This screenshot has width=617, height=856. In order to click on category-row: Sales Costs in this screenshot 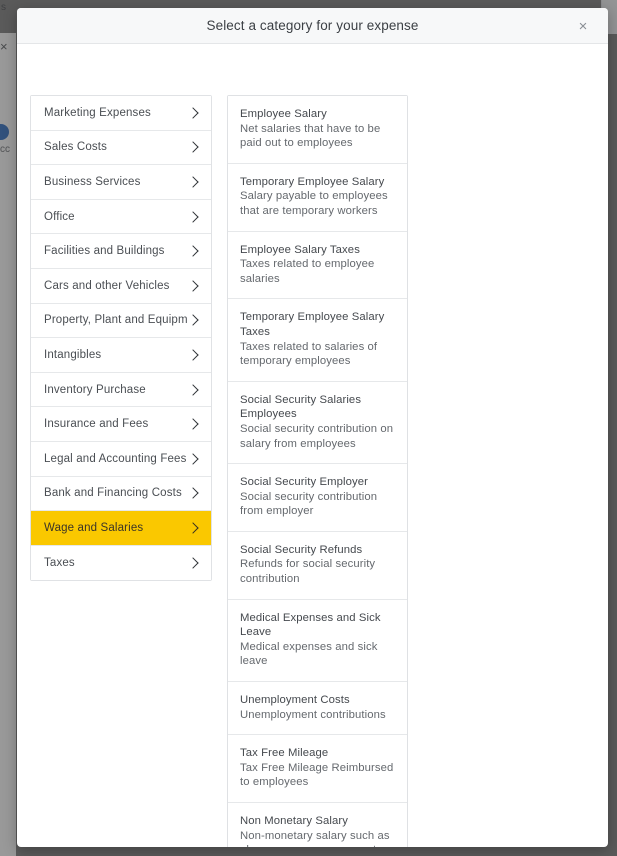, I will do `click(121, 148)`.